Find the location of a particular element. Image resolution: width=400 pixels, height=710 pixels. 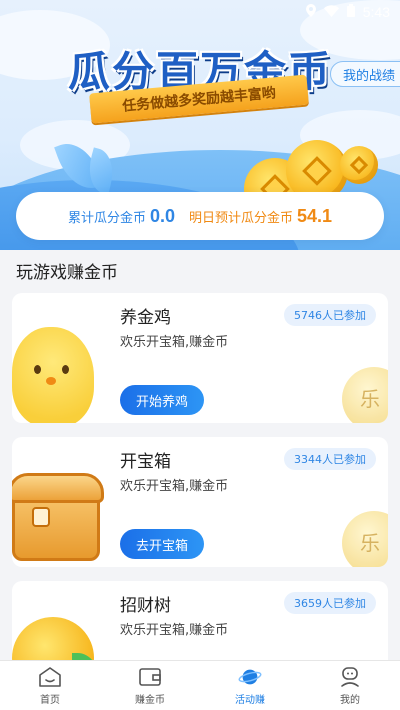

profile-icon is located at coordinates (350, 677).